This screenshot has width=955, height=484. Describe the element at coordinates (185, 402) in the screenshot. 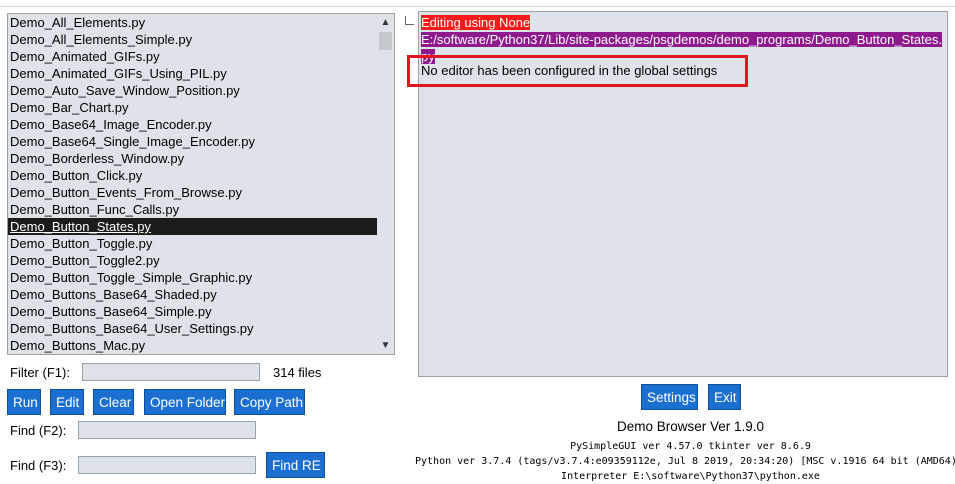

I see `open-folder-button: Open Folder` at that location.